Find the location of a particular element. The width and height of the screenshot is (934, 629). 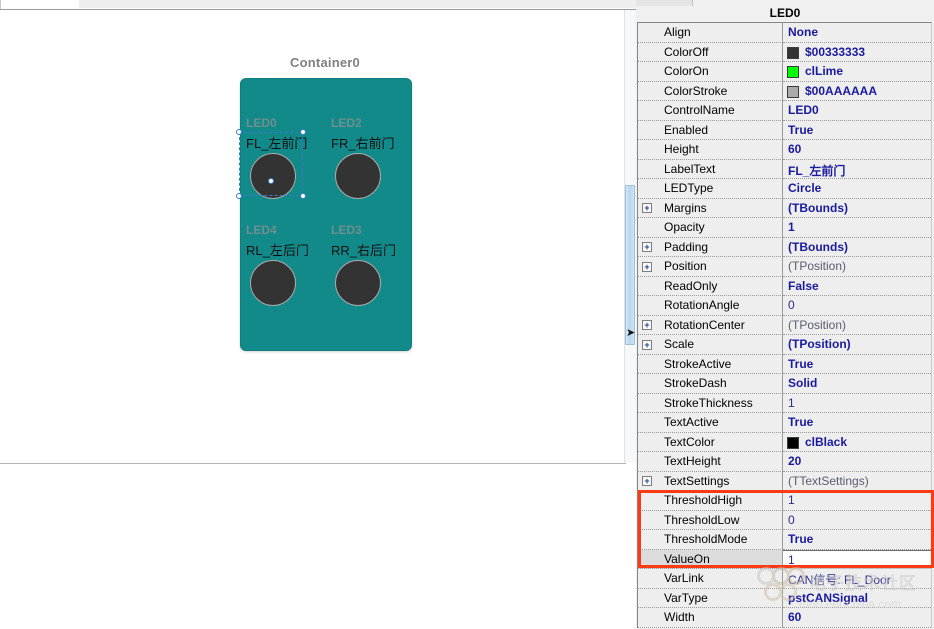

property-row: ValueOn 1 is located at coordinates (784, 559).